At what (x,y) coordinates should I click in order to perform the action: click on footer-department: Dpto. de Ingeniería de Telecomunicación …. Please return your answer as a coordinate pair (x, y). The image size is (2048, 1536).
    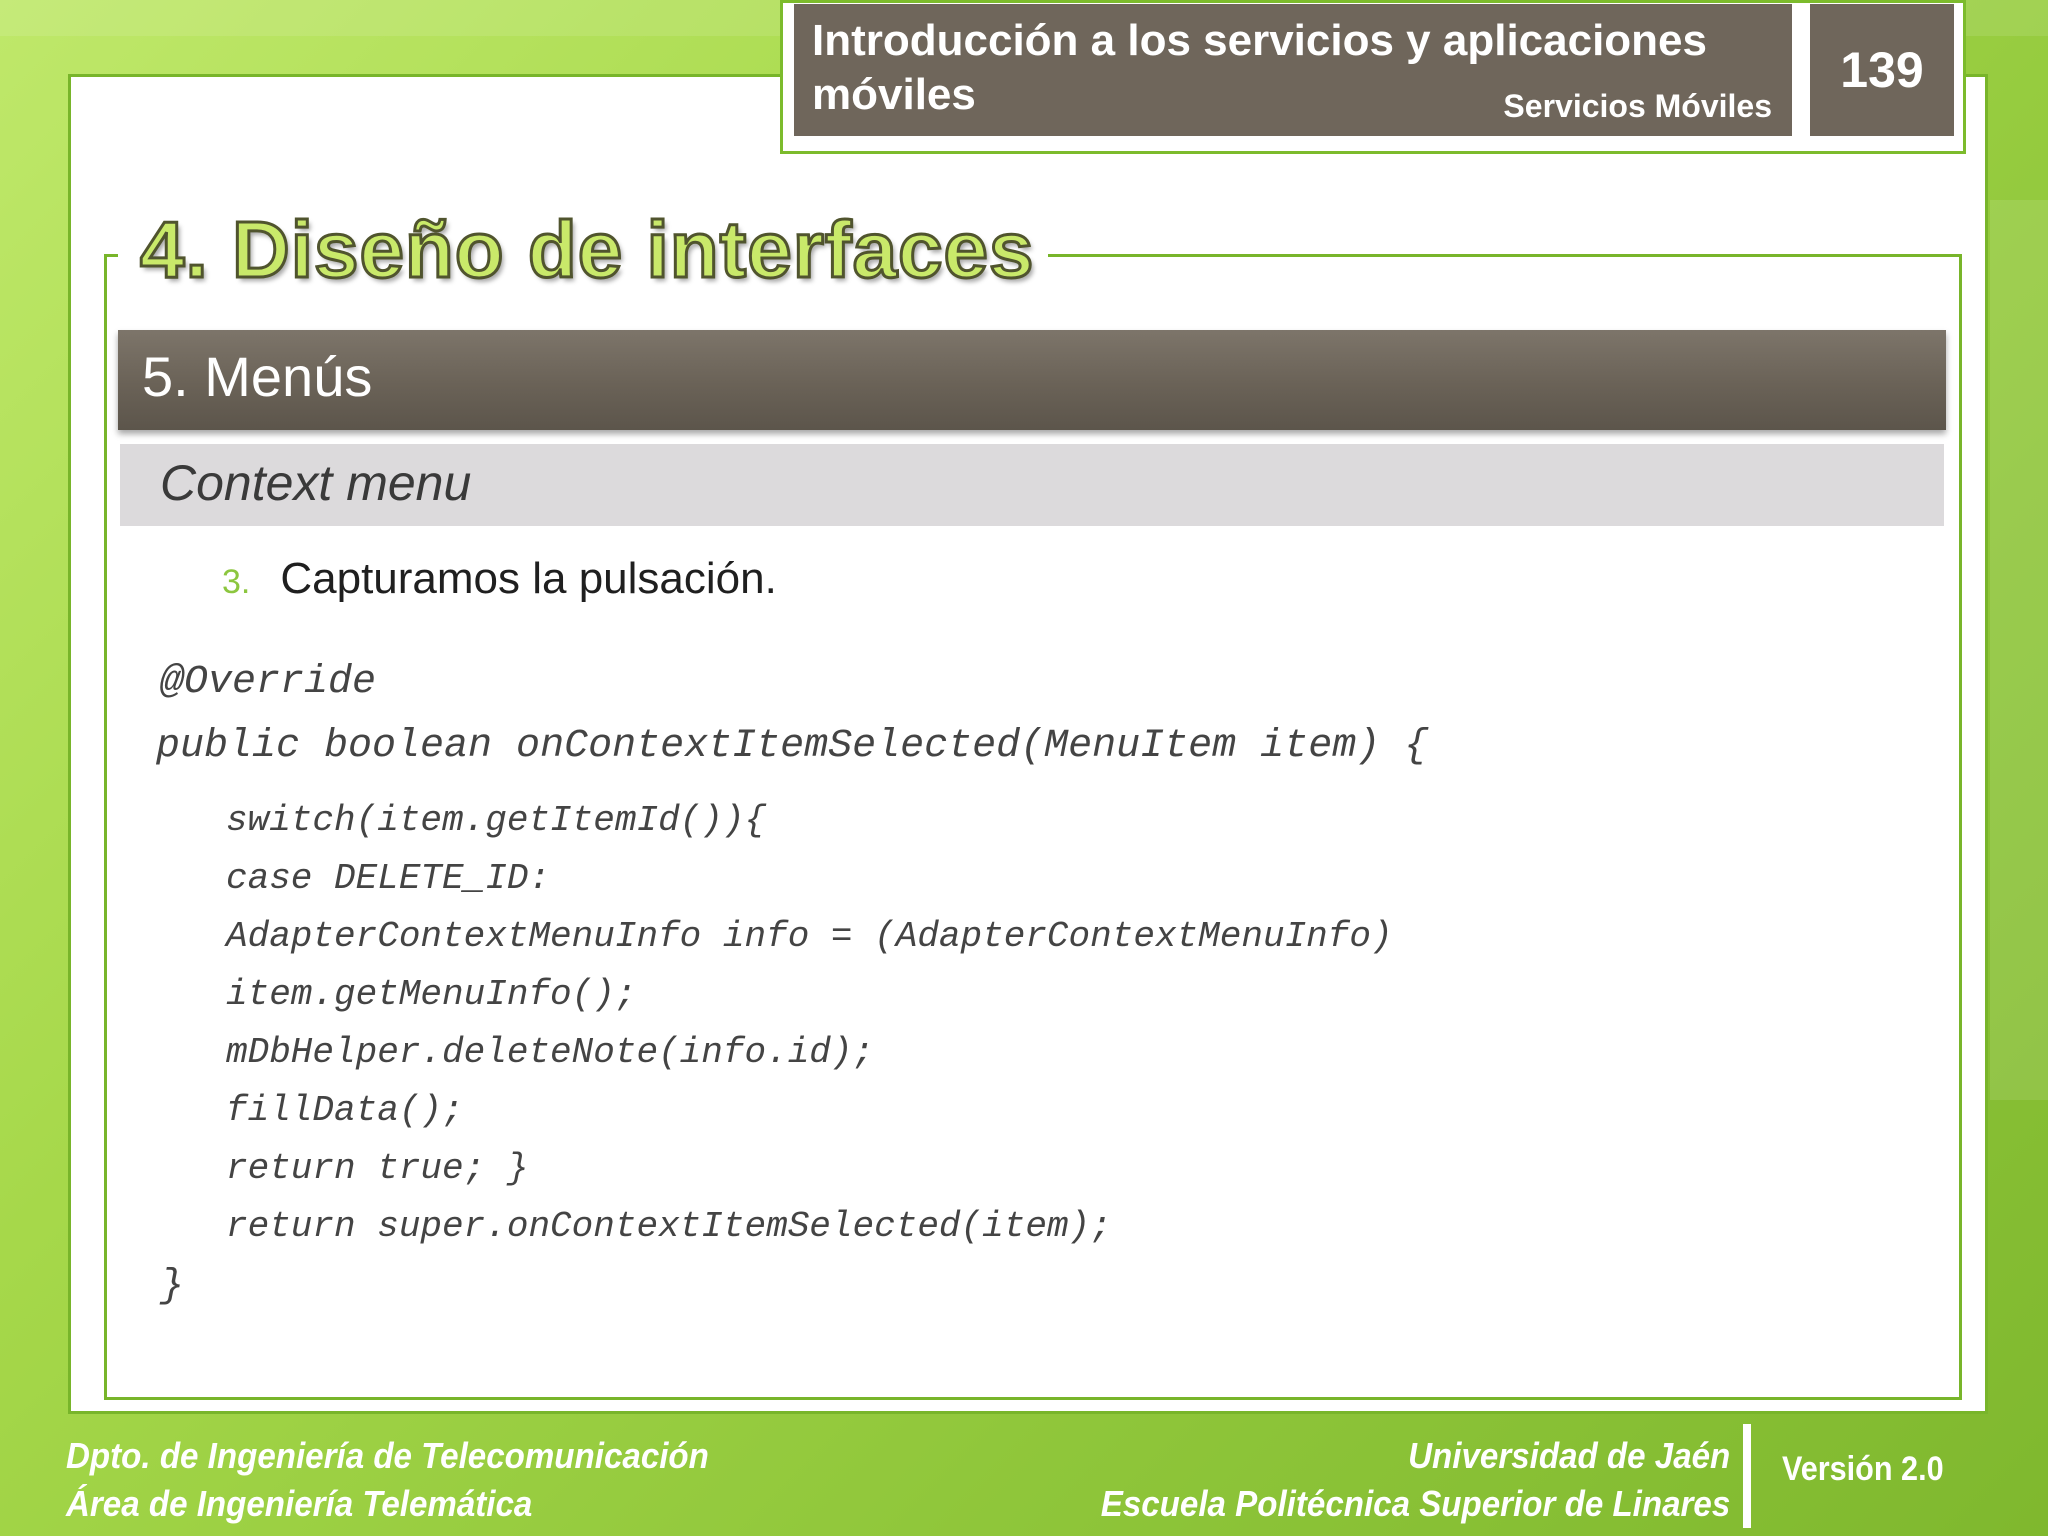
    Looking at the image, I should click on (387, 1480).